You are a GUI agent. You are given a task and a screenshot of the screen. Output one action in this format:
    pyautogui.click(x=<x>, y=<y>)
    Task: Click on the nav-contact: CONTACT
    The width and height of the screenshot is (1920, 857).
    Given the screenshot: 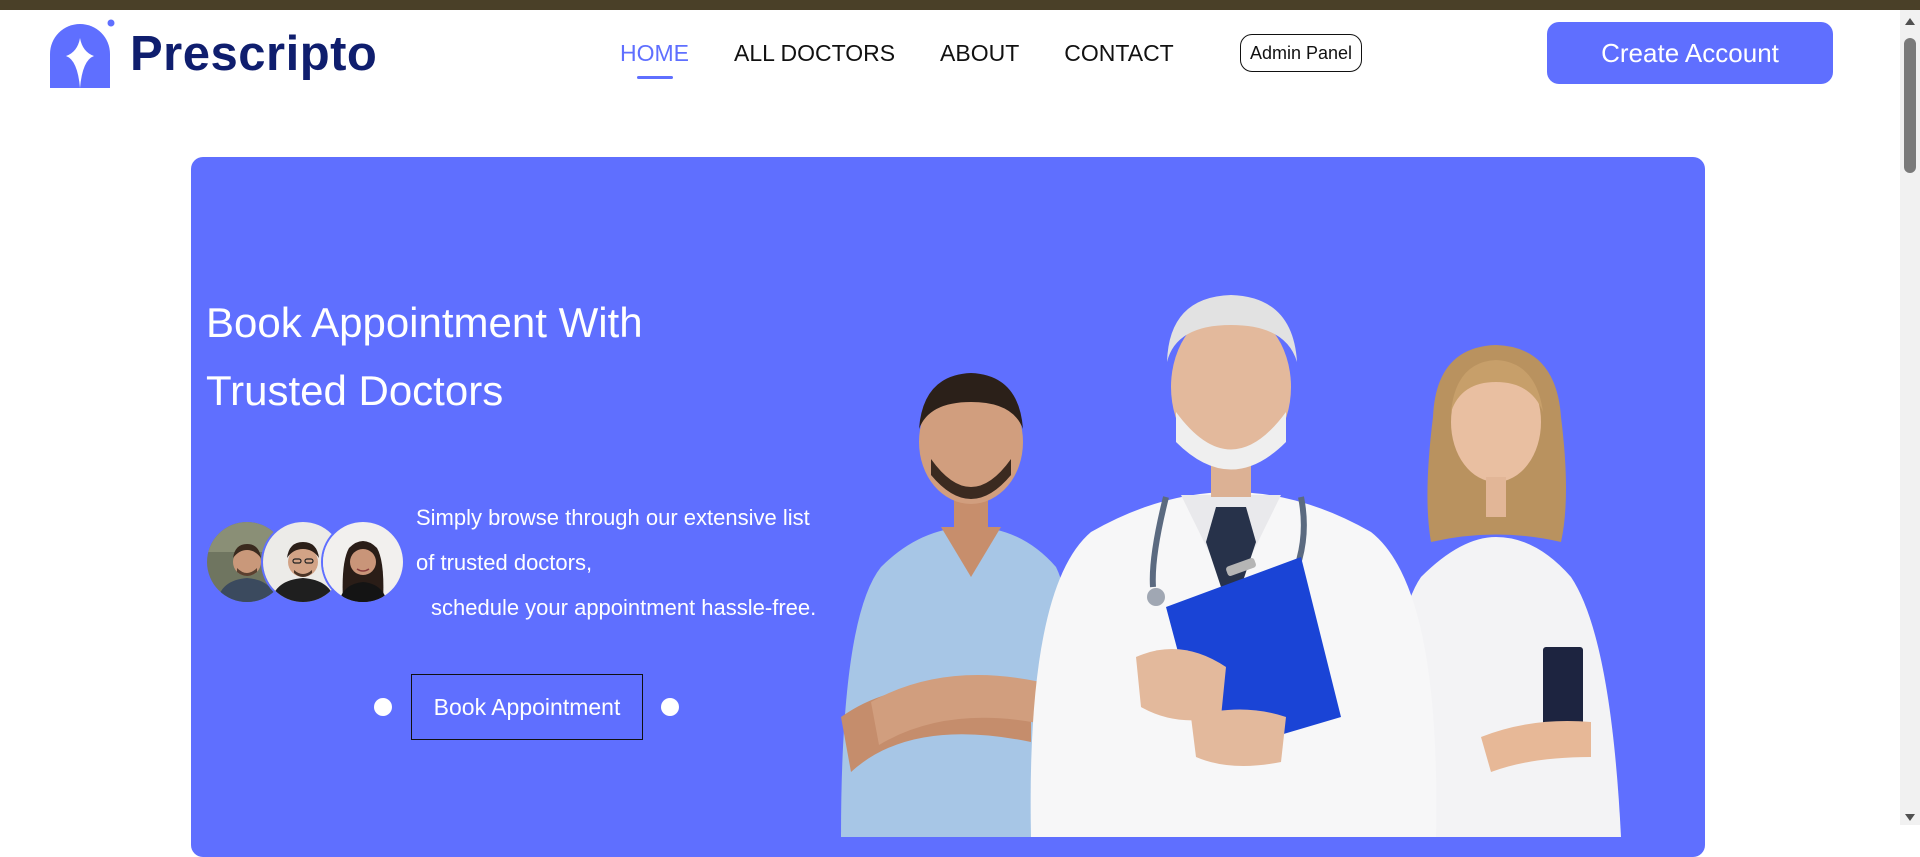 What is the action you would take?
    pyautogui.click(x=1118, y=53)
    